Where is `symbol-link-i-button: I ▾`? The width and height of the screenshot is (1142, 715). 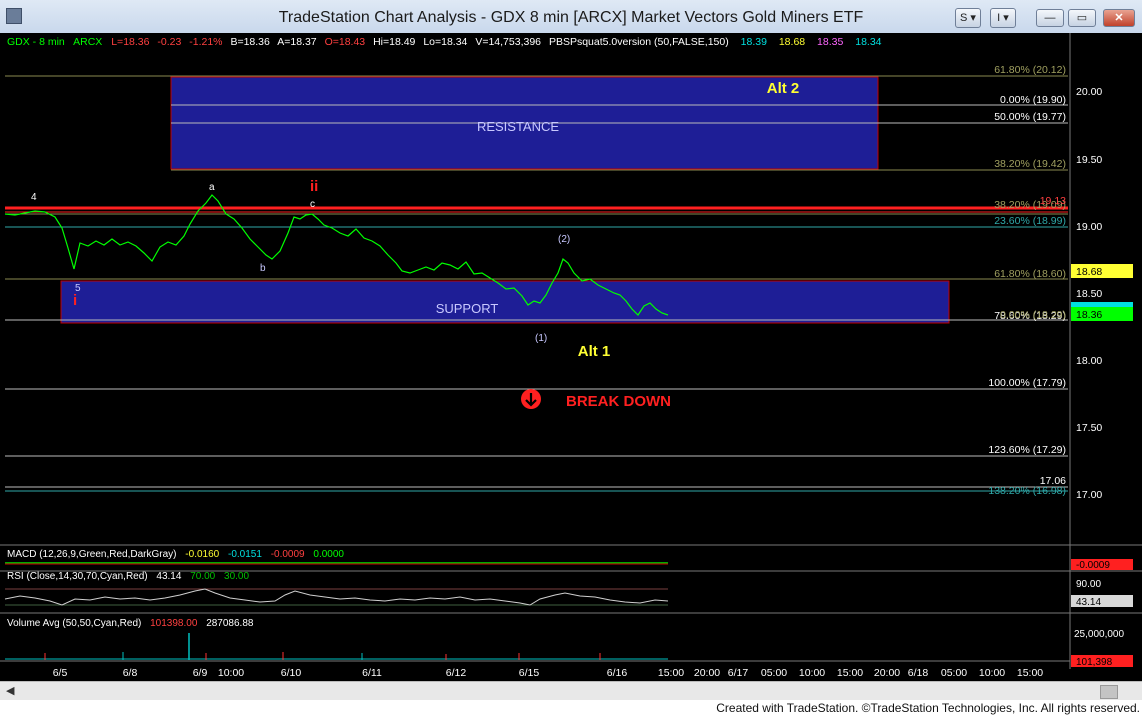 symbol-link-i-button: I ▾ is located at coordinates (1003, 18).